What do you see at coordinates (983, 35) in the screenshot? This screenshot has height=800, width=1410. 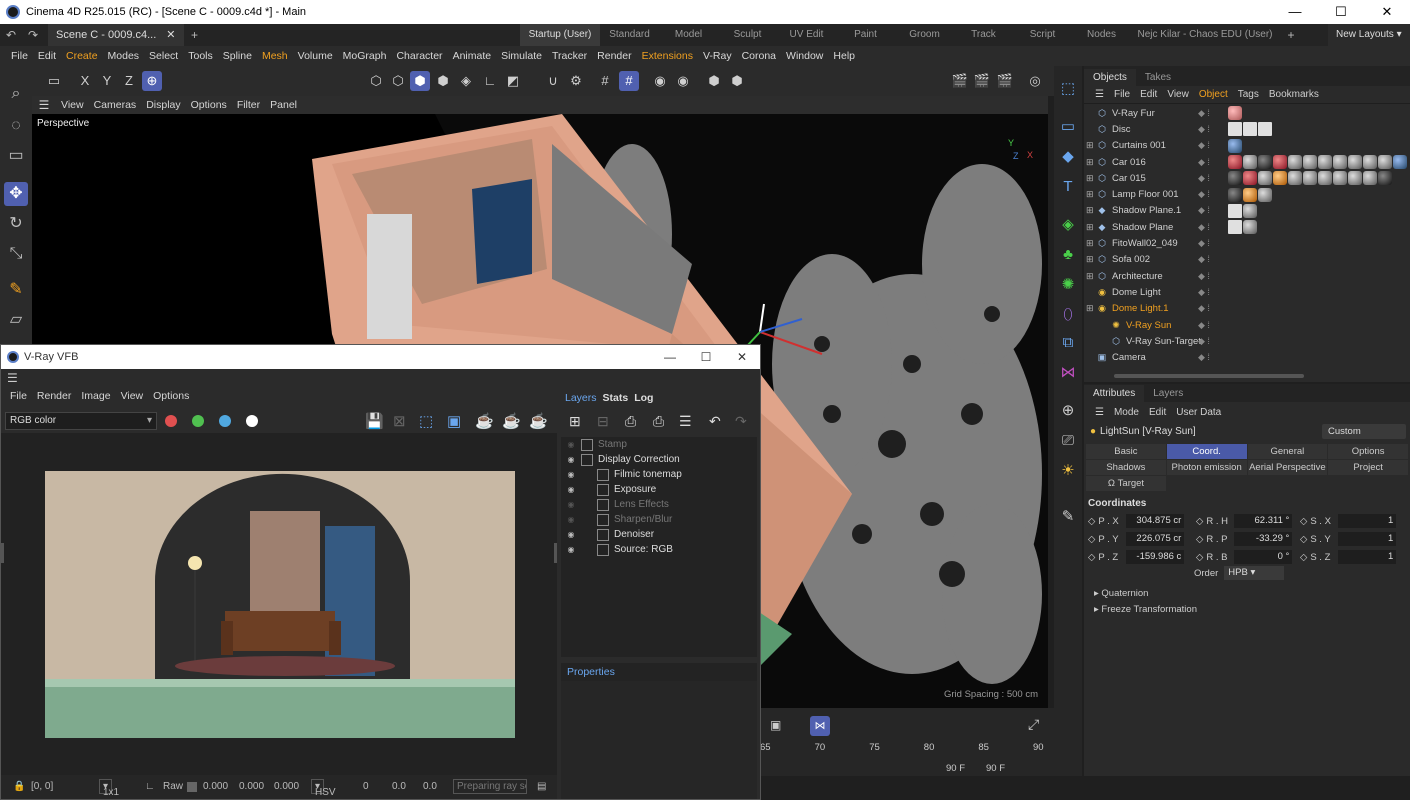 I see `layout-tab-track: Track` at bounding box center [983, 35].